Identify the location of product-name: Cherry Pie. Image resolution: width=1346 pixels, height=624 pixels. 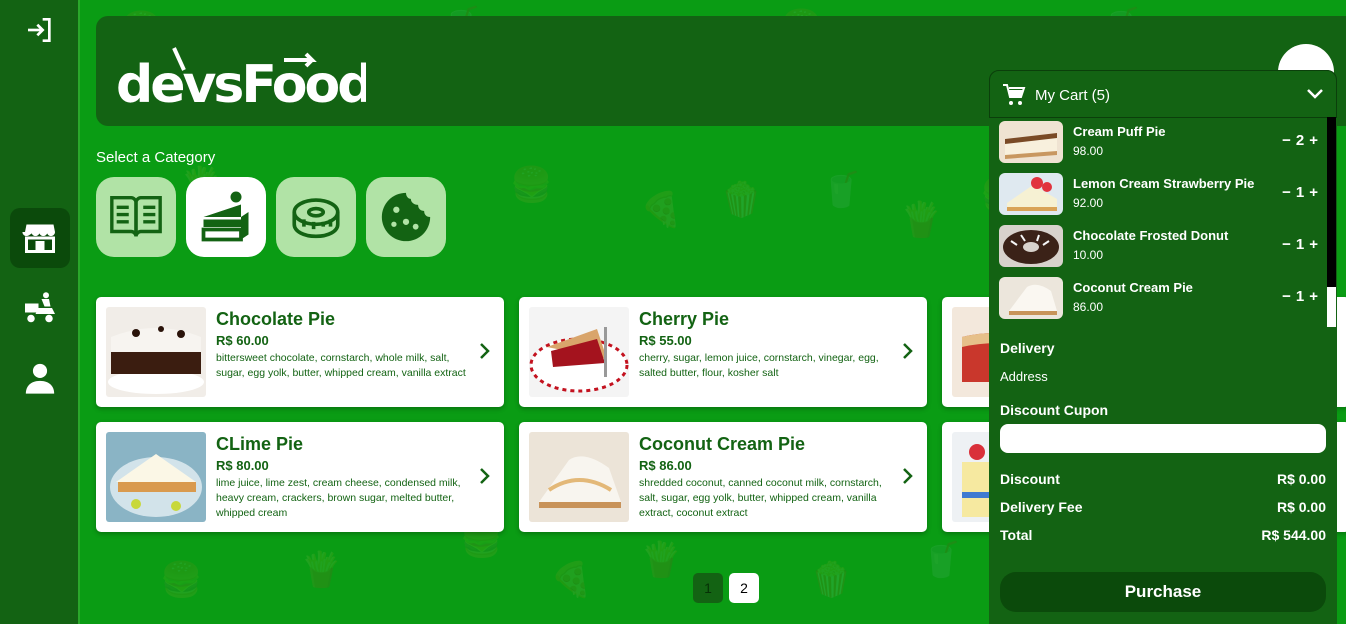
(684, 319).